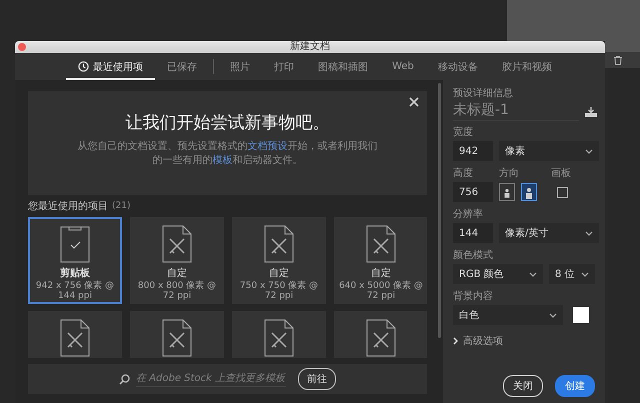 The width and height of the screenshot is (640, 403). I want to click on field-label: 分辨率, so click(468, 215).